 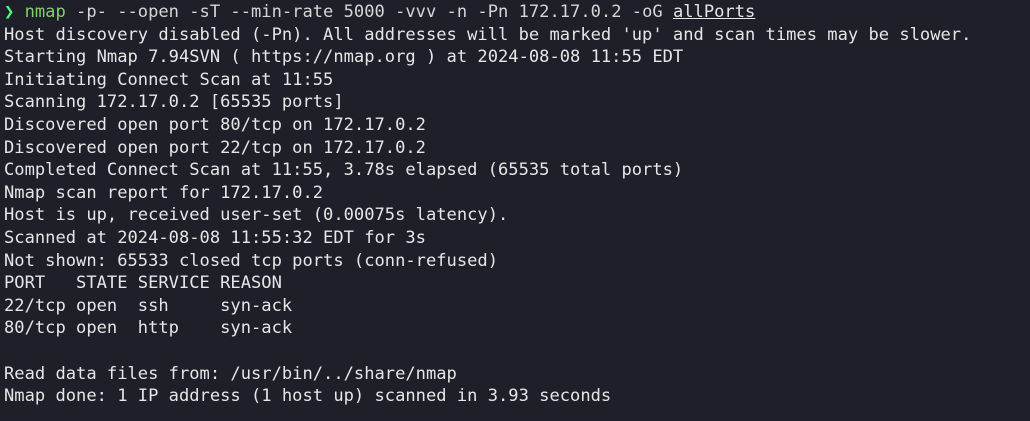 I want to click on port-table-row: 22/tcp open ssh syn-ack, so click(x=148, y=305).